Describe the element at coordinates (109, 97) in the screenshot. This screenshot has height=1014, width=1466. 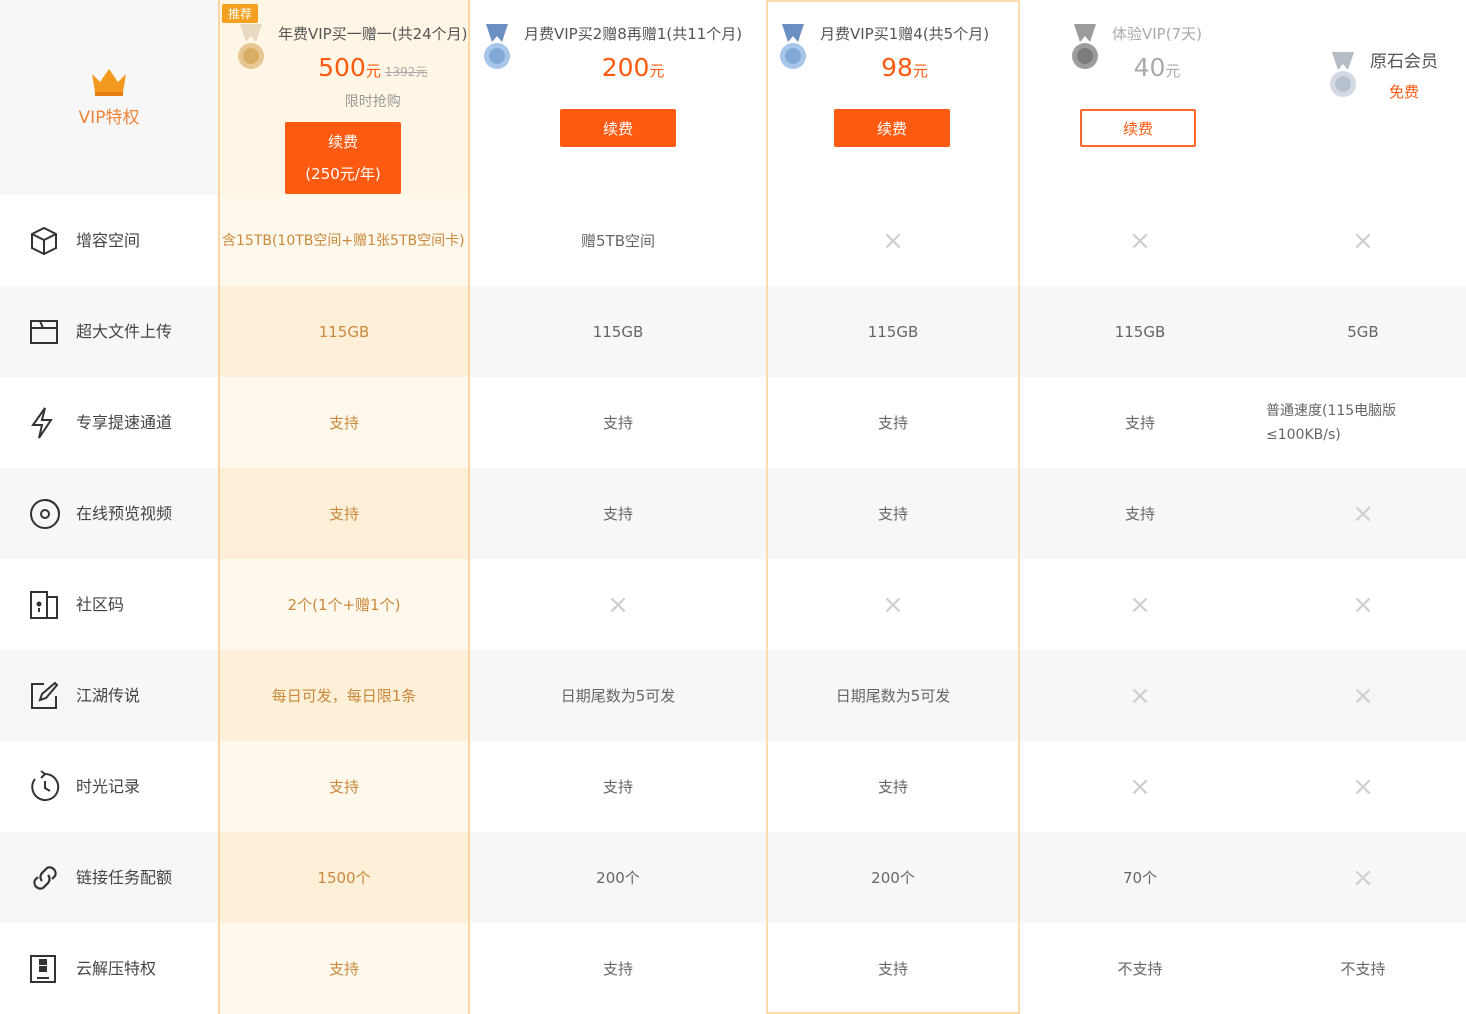
I see `vip-header-cell: VIP特权` at that location.